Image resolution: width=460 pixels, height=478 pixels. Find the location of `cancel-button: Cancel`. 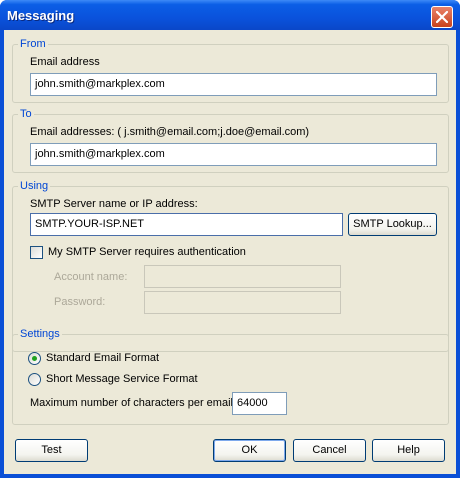

cancel-button: Cancel is located at coordinates (329, 450).